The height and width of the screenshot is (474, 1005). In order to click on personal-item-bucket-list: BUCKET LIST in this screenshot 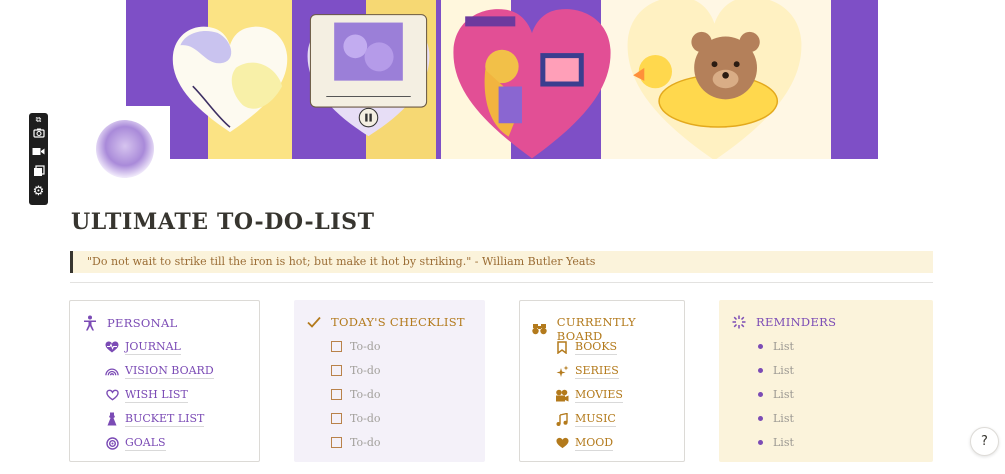, I will do `click(159, 419)`.